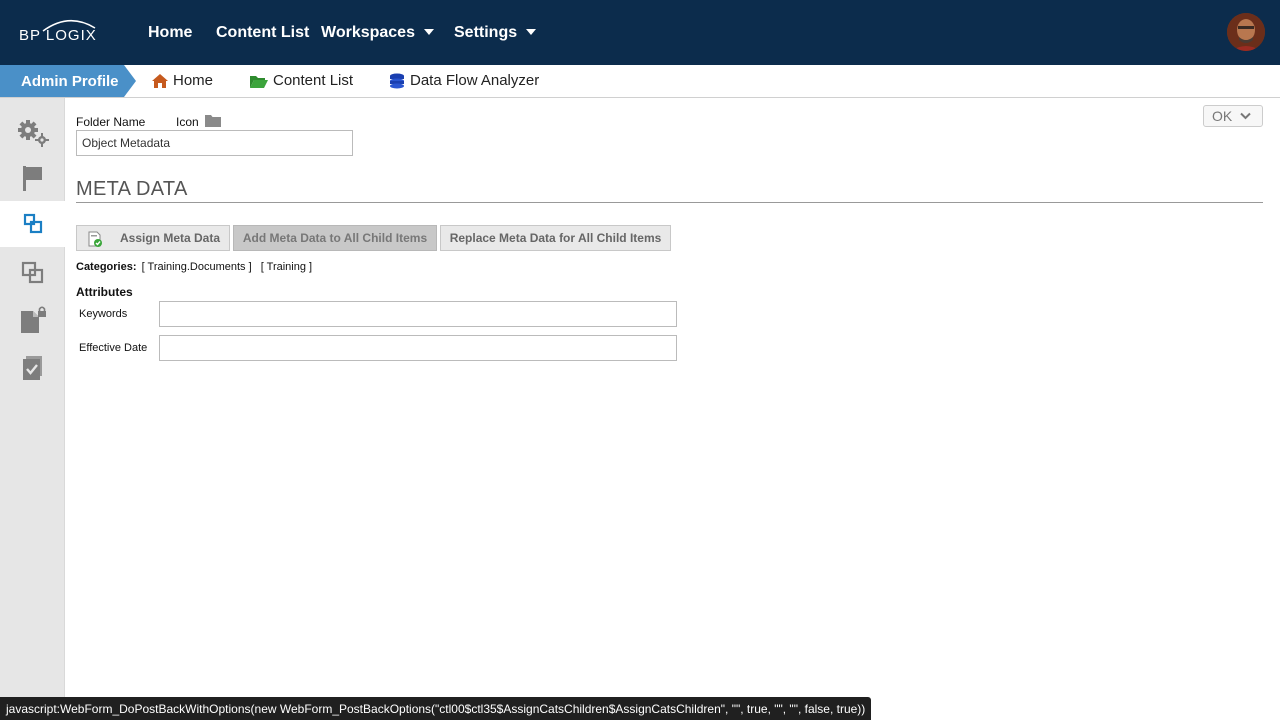 This screenshot has width=1280, height=720. Describe the element at coordinates (95, 239) in the screenshot. I see `document-add-icon` at that location.